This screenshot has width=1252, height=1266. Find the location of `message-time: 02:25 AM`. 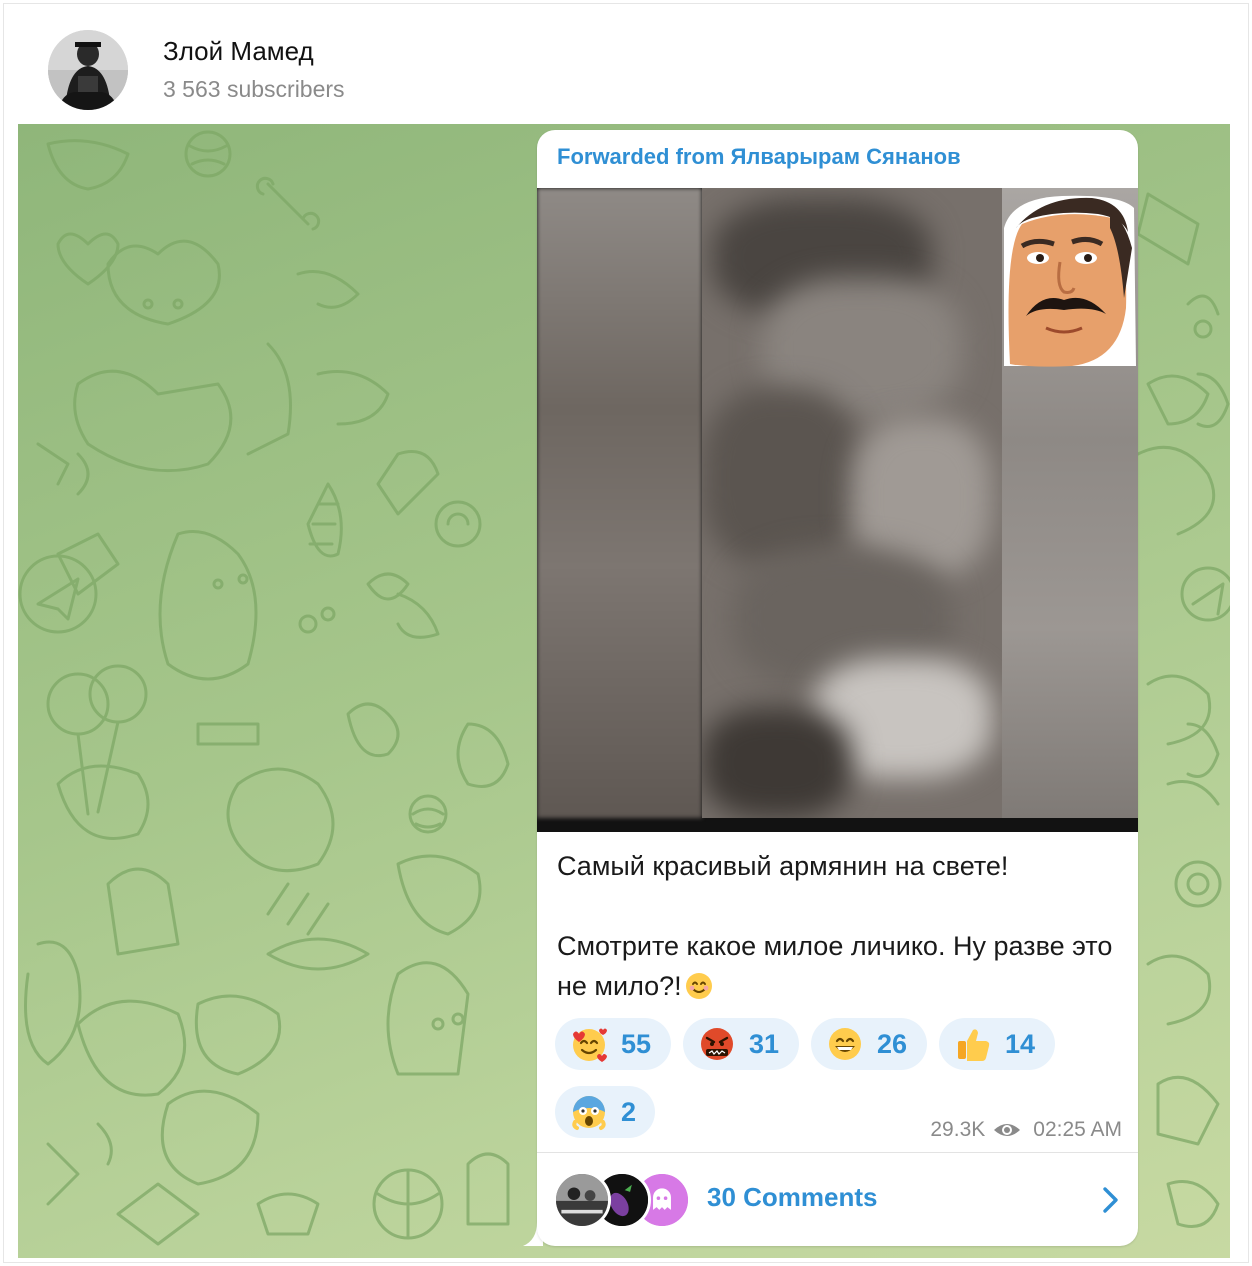

message-time: 02:25 AM is located at coordinates (1077, 1129).